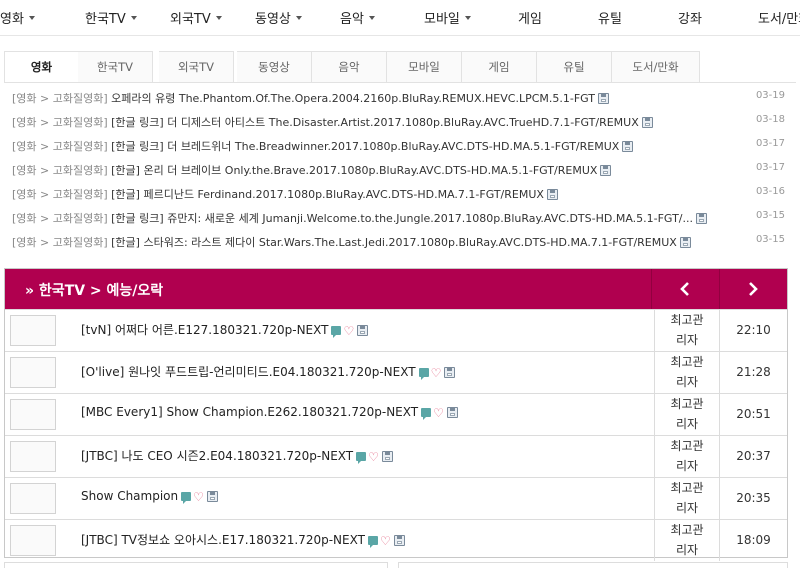 The height and width of the screenshot is (568, 800). What do you see at coordinates (129, 496) in the screenshot?
I see `post-title: Show Champion` at bounding box center [129, 496].